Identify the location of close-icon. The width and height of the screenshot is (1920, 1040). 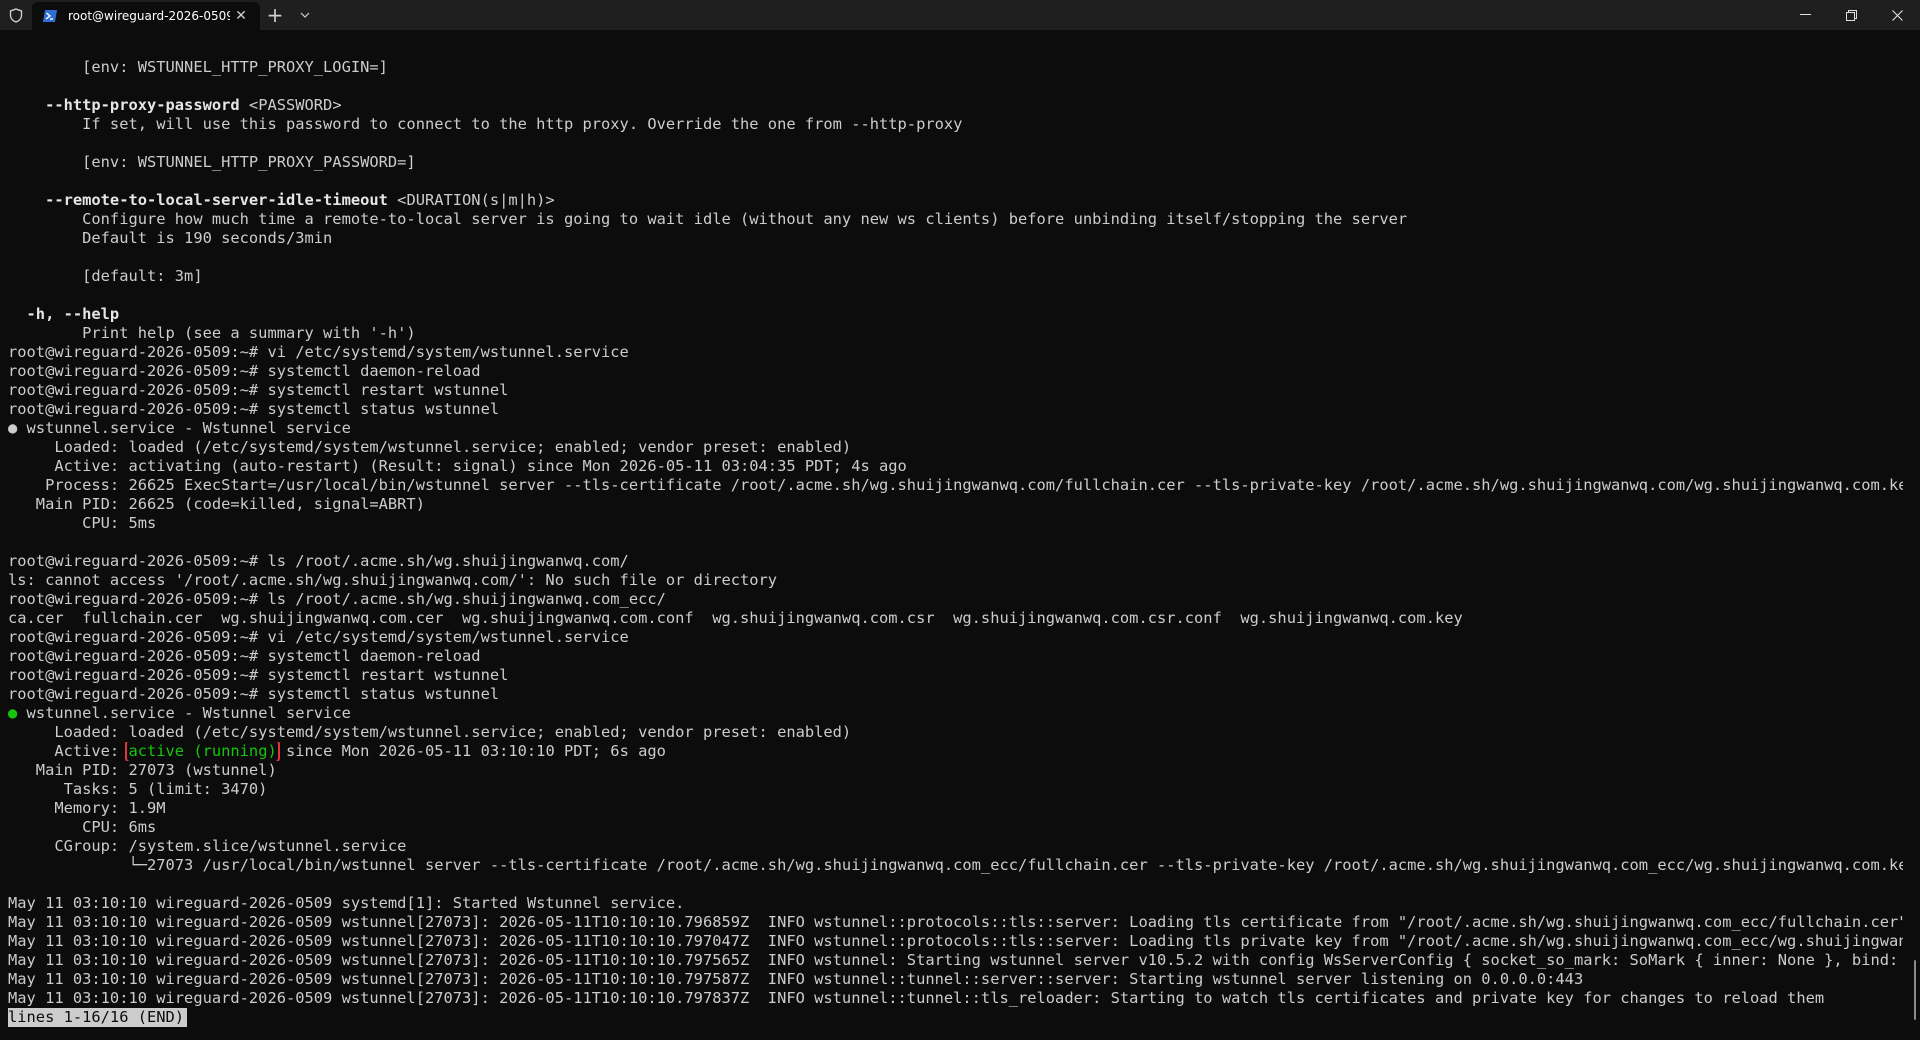
(1897, 15).